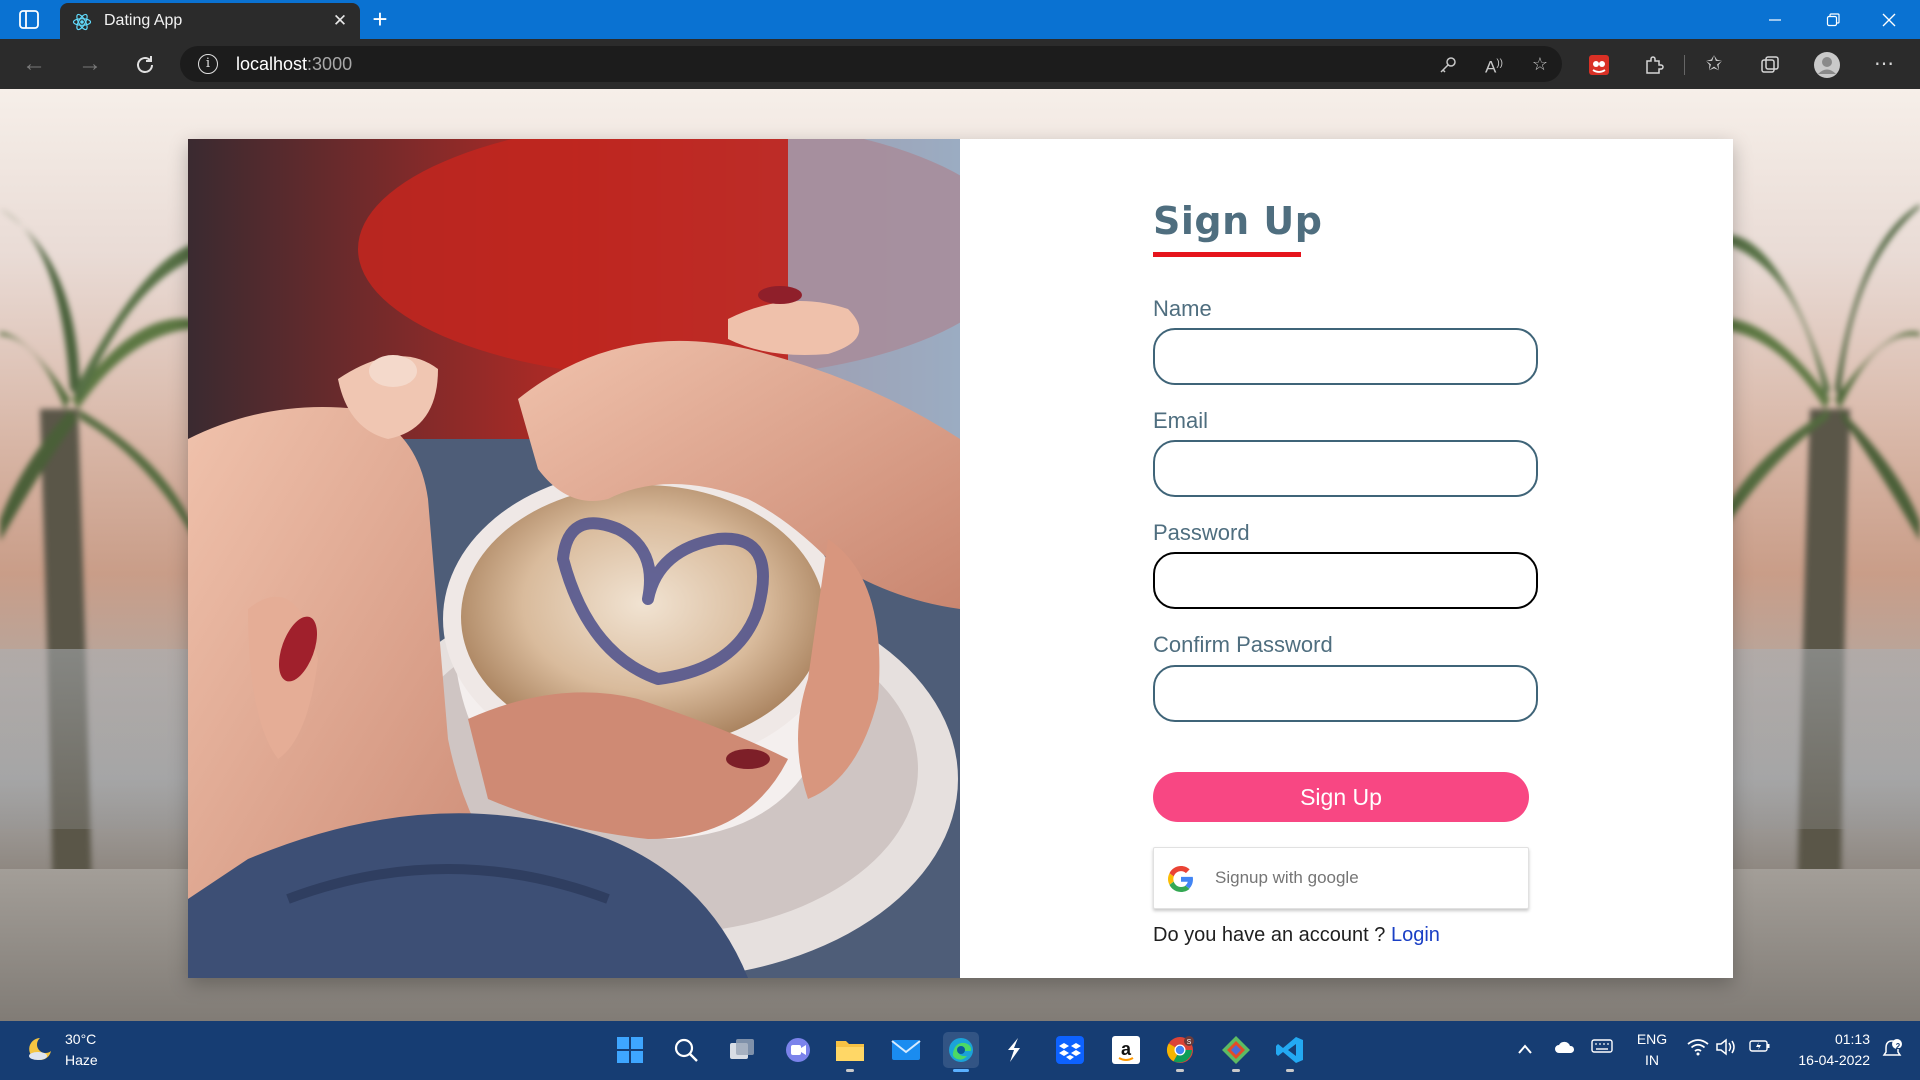 The height and width of the screenshot is (1080, 1920). What do you see at coordinates (145, 64) in the screenshot?
I see `refresh-icon` at bounding box center [145, 64].